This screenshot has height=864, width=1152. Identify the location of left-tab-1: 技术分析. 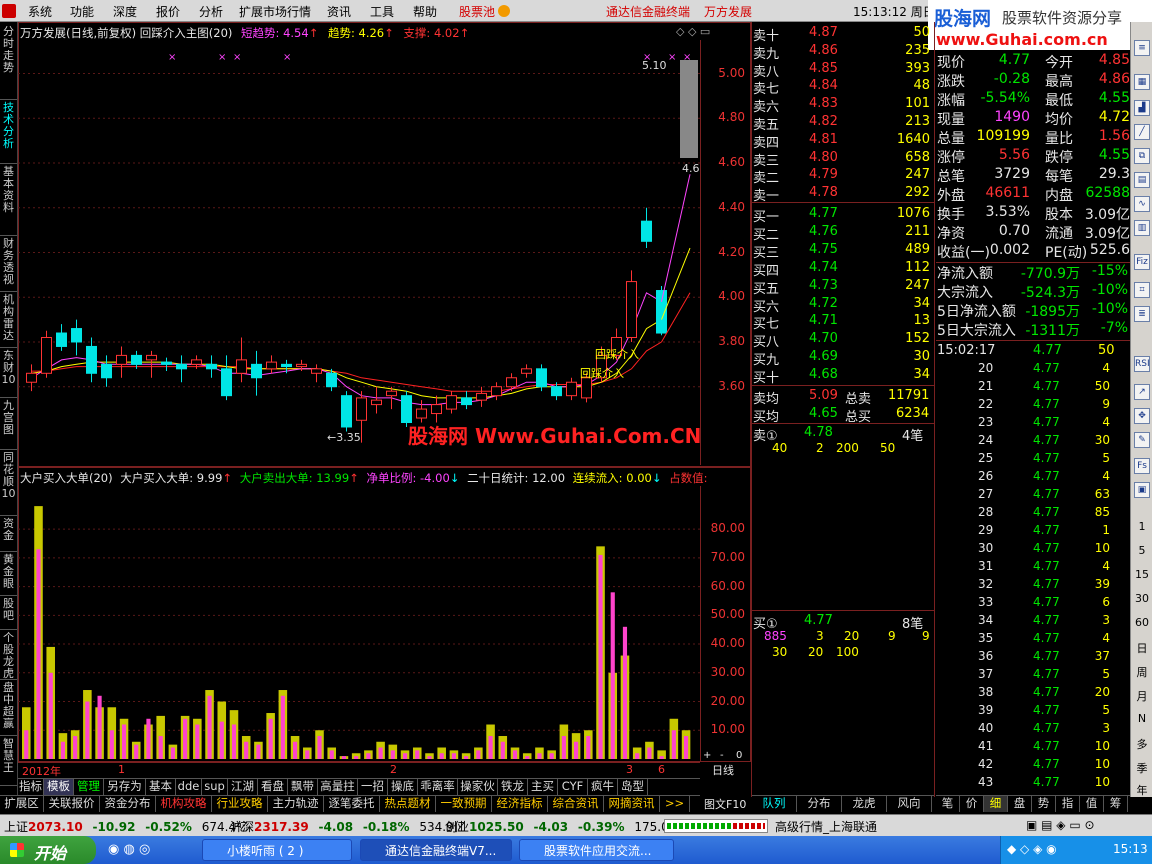
(8, 132).